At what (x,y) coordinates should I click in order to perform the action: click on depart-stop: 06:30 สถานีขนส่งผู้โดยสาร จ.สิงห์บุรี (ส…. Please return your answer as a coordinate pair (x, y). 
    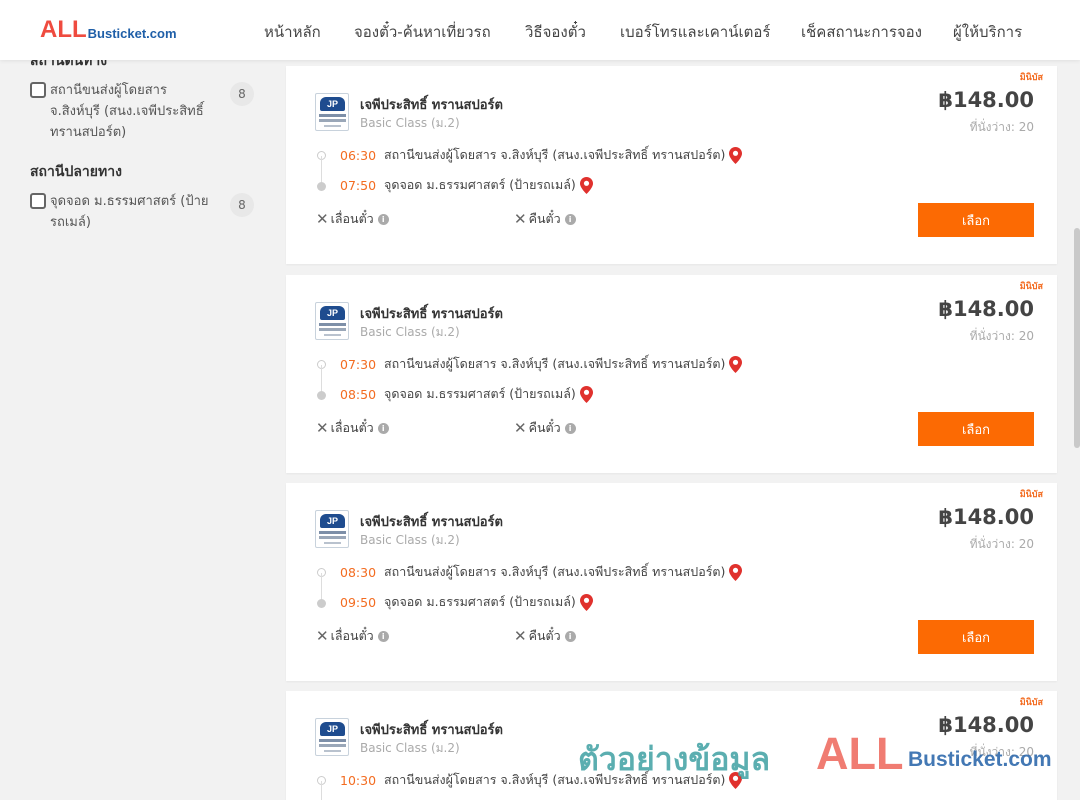
    Looking at the image, I should click on (541, 155).